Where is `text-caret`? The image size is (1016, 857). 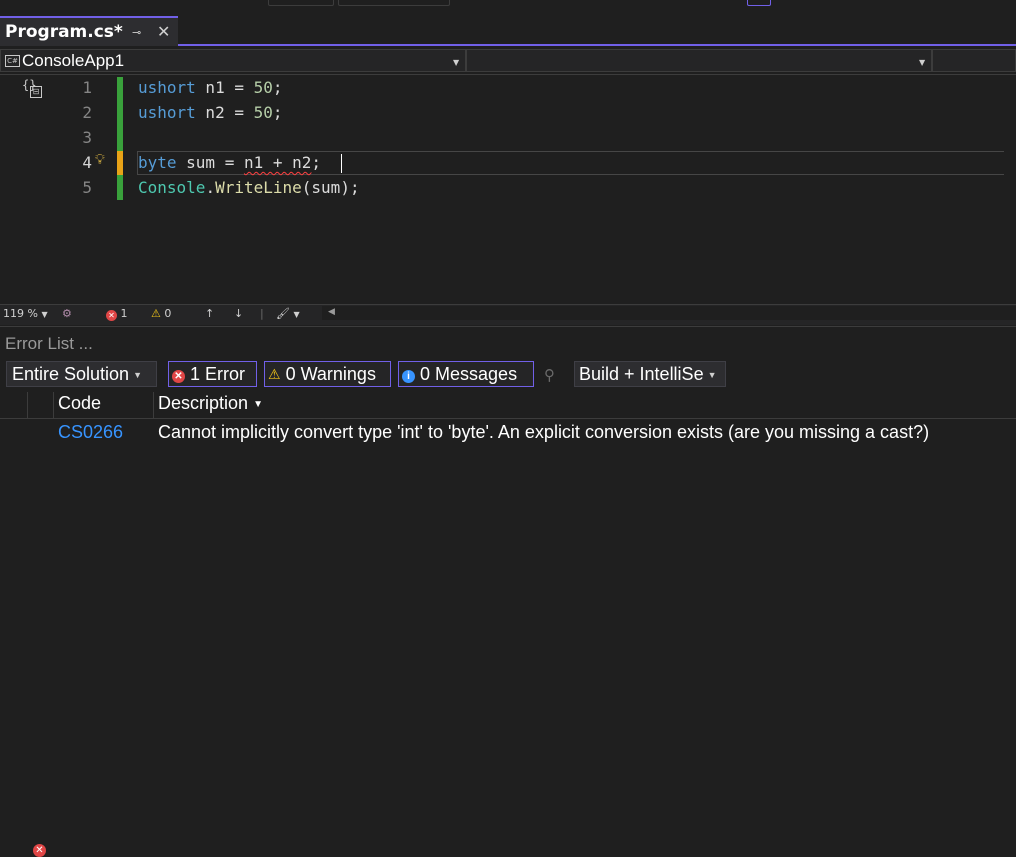 text-caret is located at coordinates (341, 163).